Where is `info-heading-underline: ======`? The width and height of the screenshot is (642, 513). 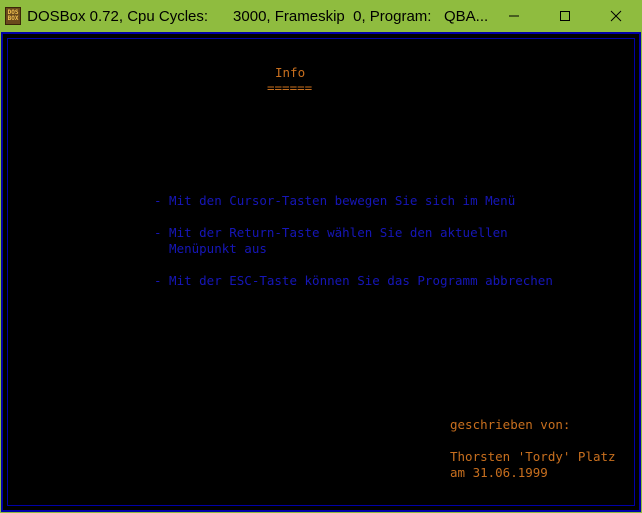 info-heading-underline: ====== is located at coordinates (290, 87).